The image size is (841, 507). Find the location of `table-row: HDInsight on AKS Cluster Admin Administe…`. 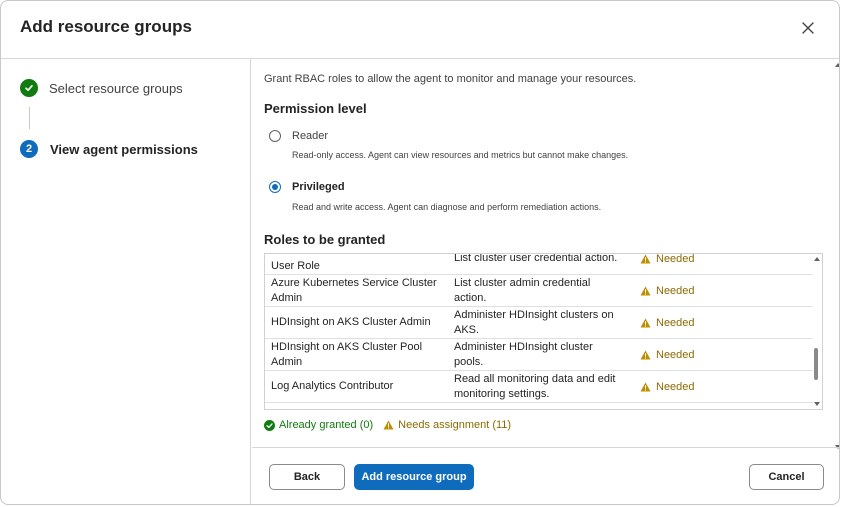

table-row: HDInsight on AKS Cluster Admin Administe… is located at coordinates (539, 323).